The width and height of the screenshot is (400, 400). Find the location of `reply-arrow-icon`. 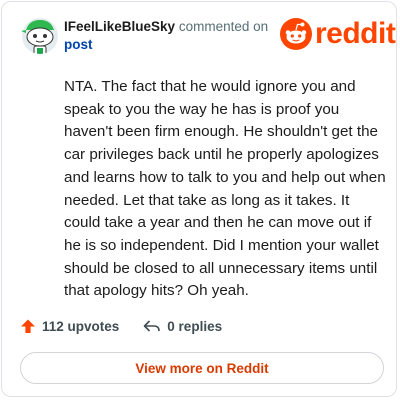

reply-arrow-icon is located at coordinates (152, 326).